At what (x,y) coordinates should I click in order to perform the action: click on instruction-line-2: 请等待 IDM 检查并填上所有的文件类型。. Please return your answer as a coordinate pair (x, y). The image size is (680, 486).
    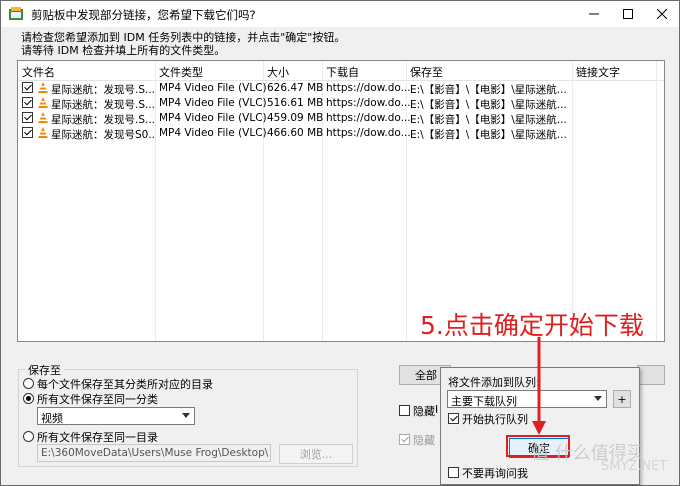
    Looking at the image, I should click on (123, 50).